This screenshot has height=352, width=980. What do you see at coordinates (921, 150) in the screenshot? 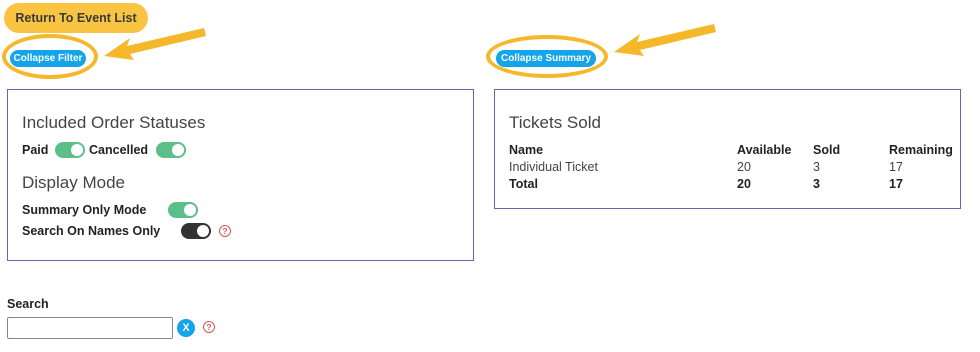
I see `column-header-remaining: Remaining` at bounding box center [921, 150].